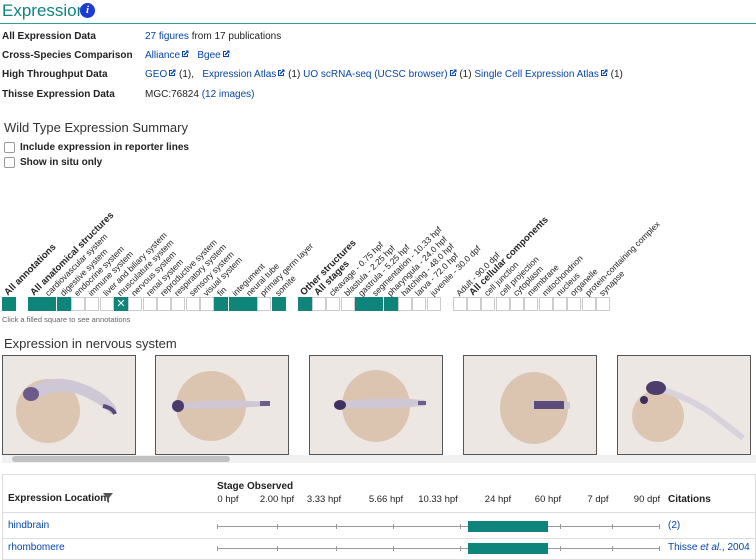  Describe the element at coordinates (55, 74) in the screenshot. I see `info-label: High Throughput Data` at that location.